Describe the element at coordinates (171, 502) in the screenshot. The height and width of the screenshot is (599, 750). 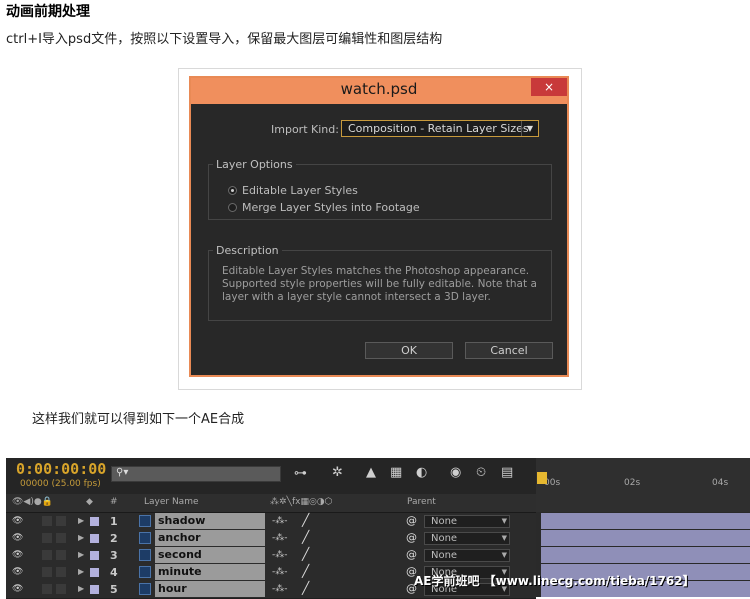
I see `column-layer-name: Layer Name` at that location.